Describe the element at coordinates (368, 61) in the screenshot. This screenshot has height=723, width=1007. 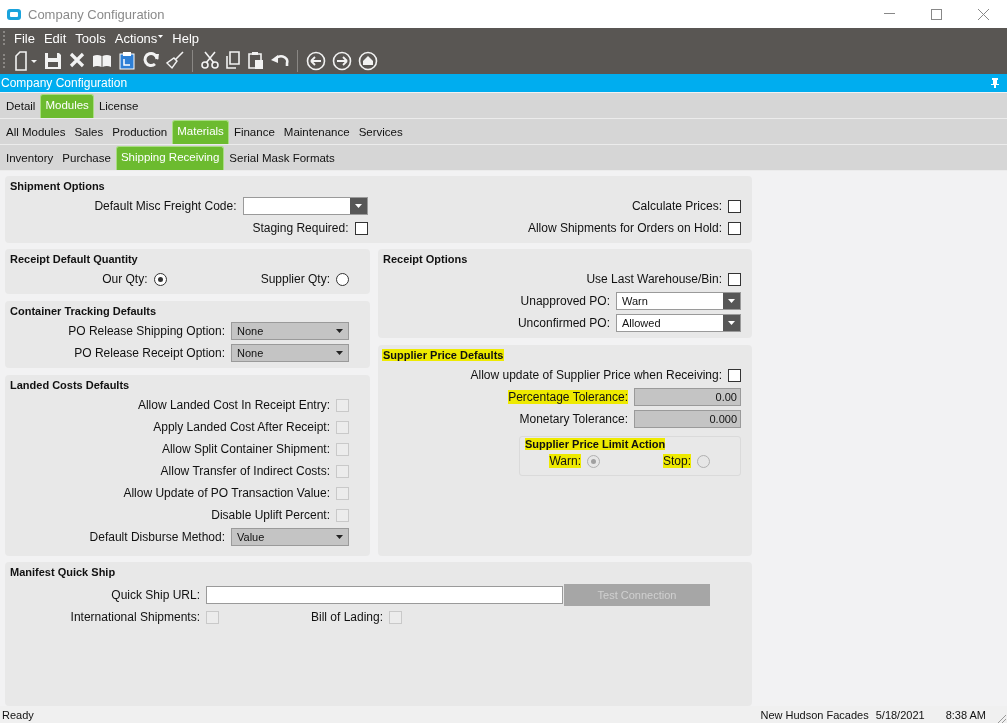
I see `home-icon` at that location.